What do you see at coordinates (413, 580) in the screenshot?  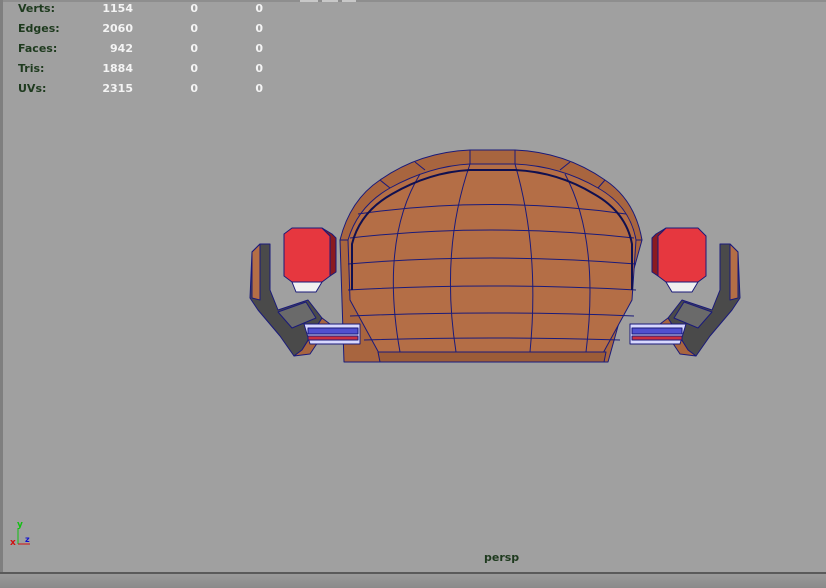 I see `bottom-status-bar` at bounding box center [413, 580].